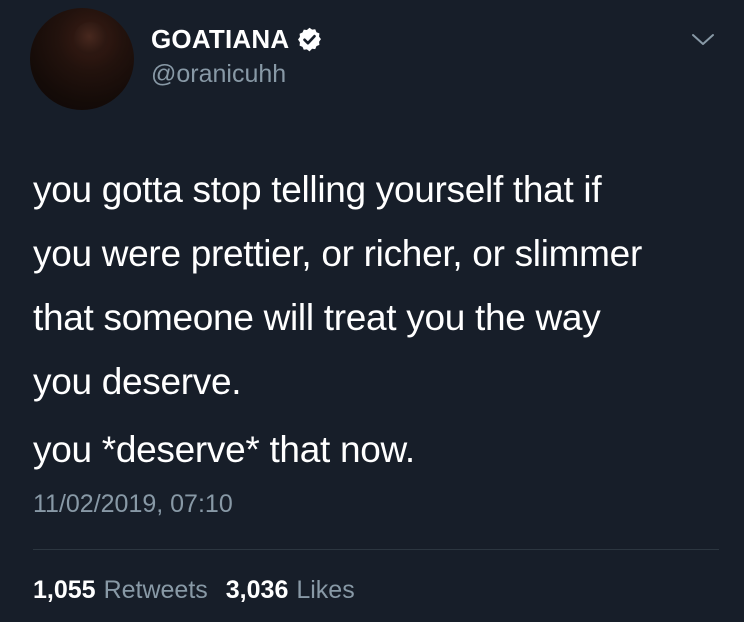  Describe the element at coordinates (310, 39) in the screenshot. I see `verified-badge-icon` at that location.